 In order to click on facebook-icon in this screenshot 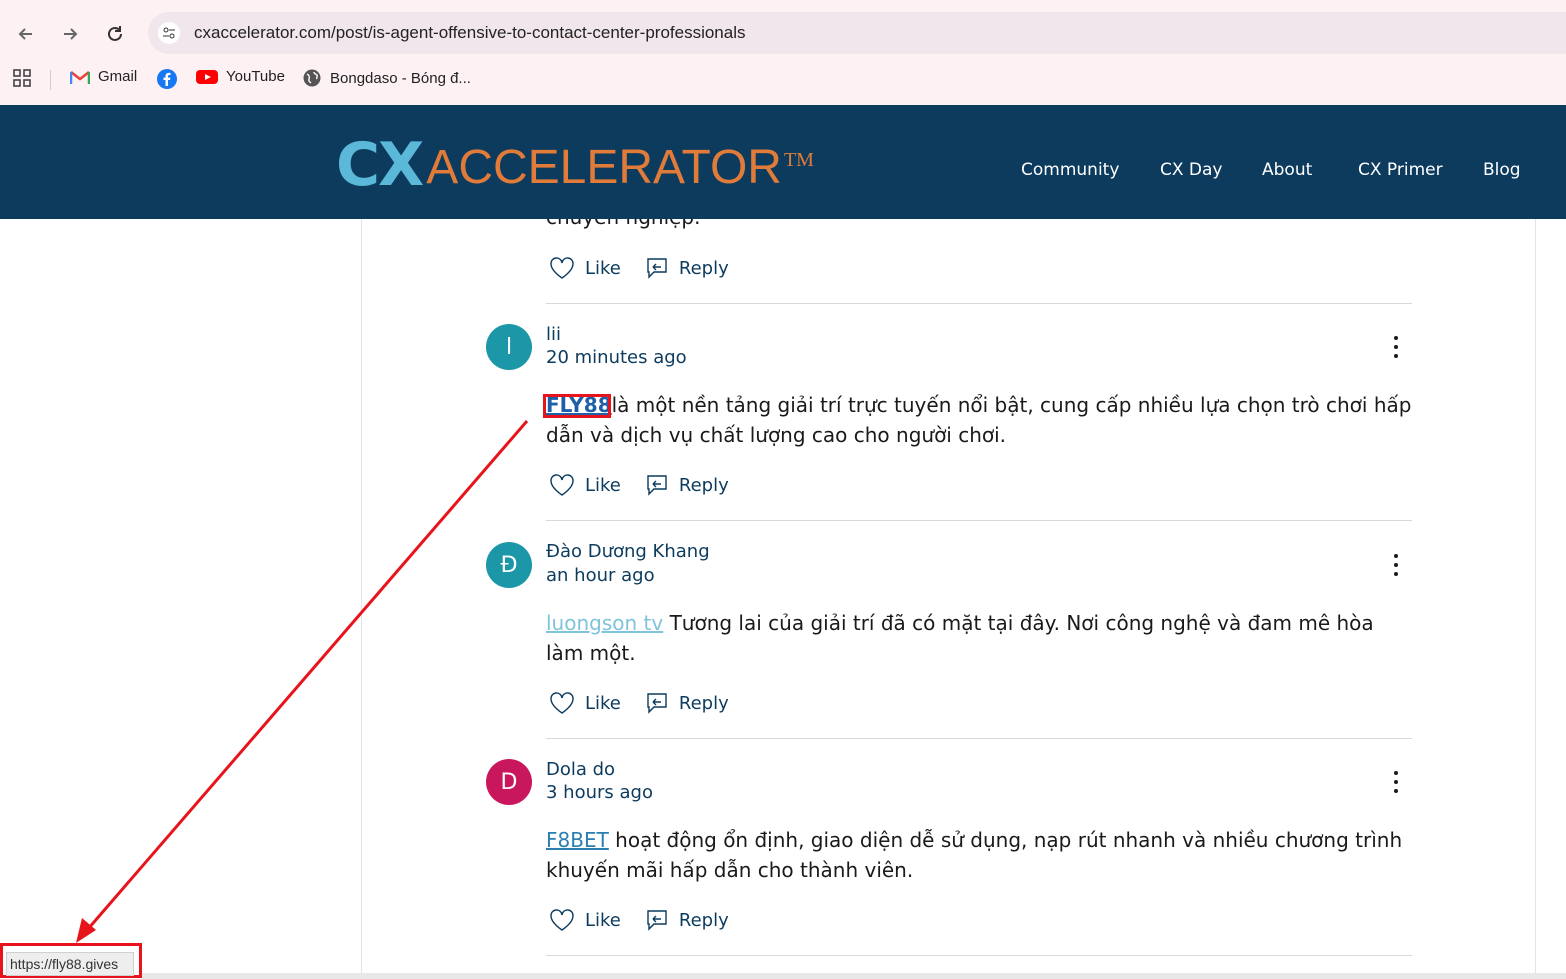, I will do `click(167, 79)`.